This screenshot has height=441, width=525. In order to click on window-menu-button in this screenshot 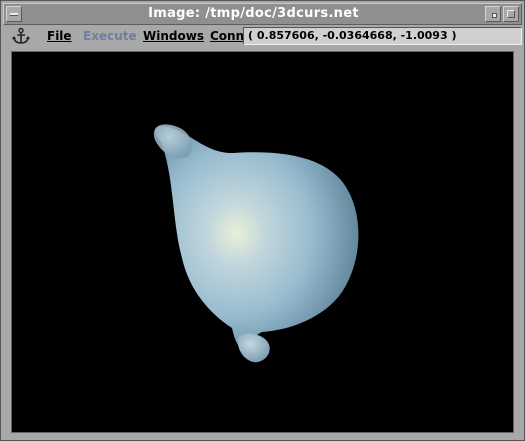, I will do `click(14, 14)`.